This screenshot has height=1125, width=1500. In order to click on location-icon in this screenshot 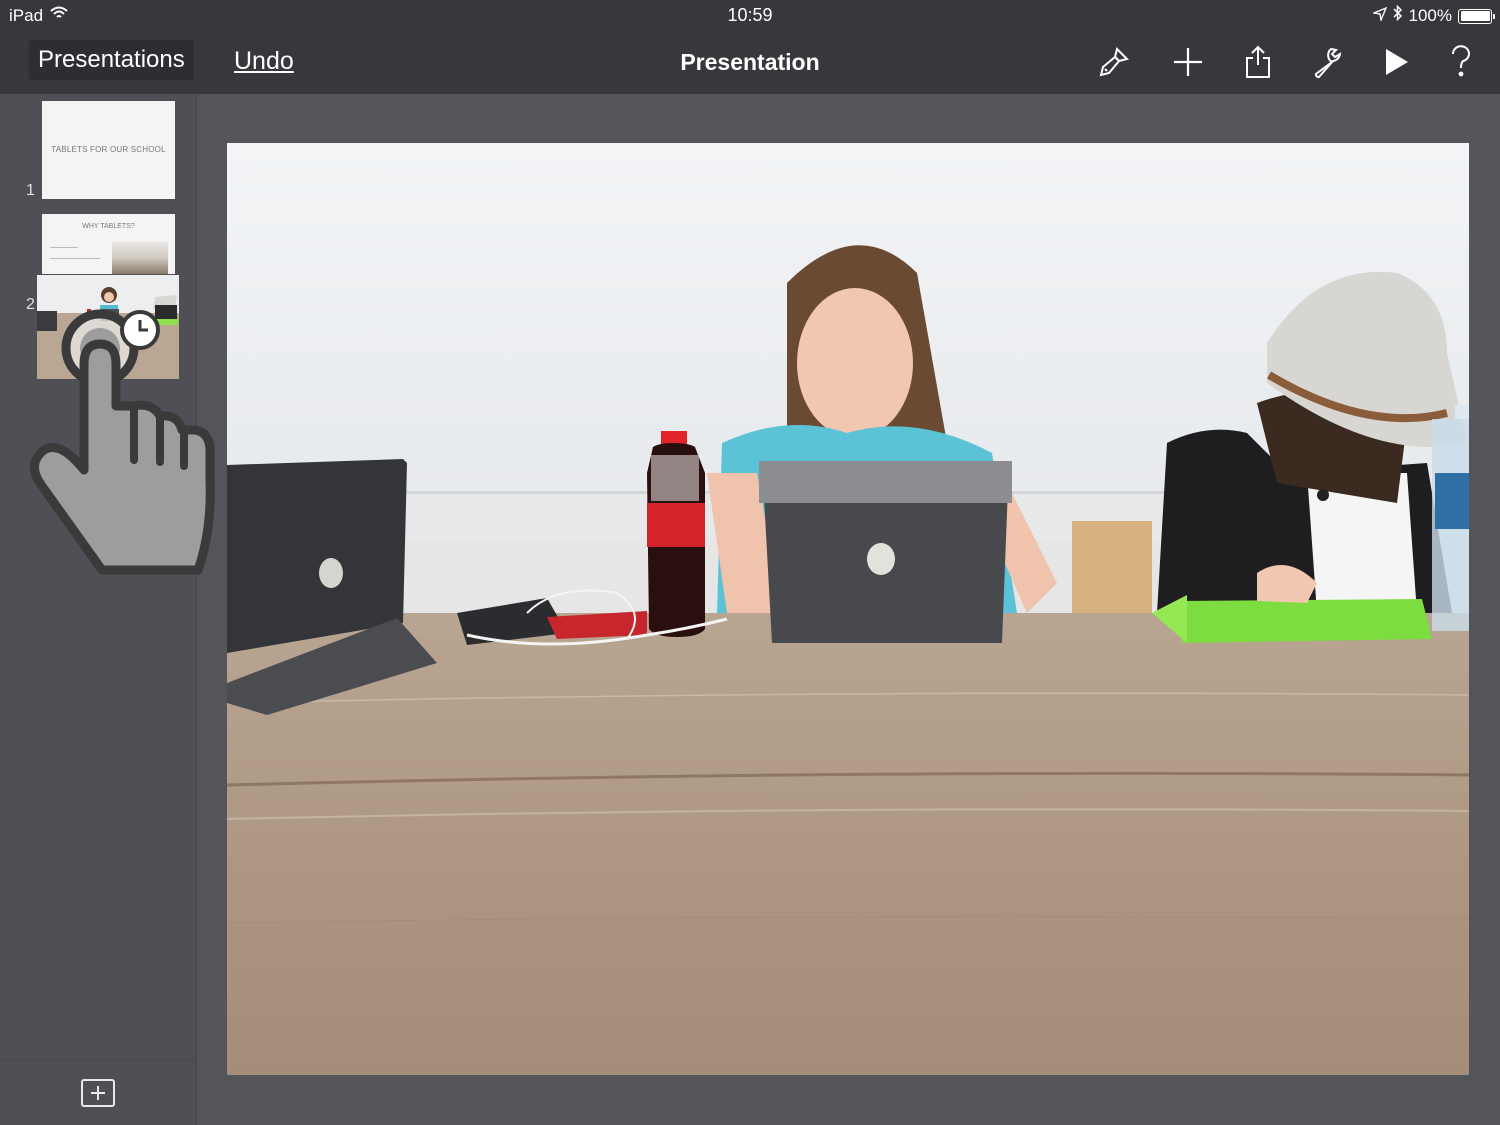, I will do `click(1378, 16)`.